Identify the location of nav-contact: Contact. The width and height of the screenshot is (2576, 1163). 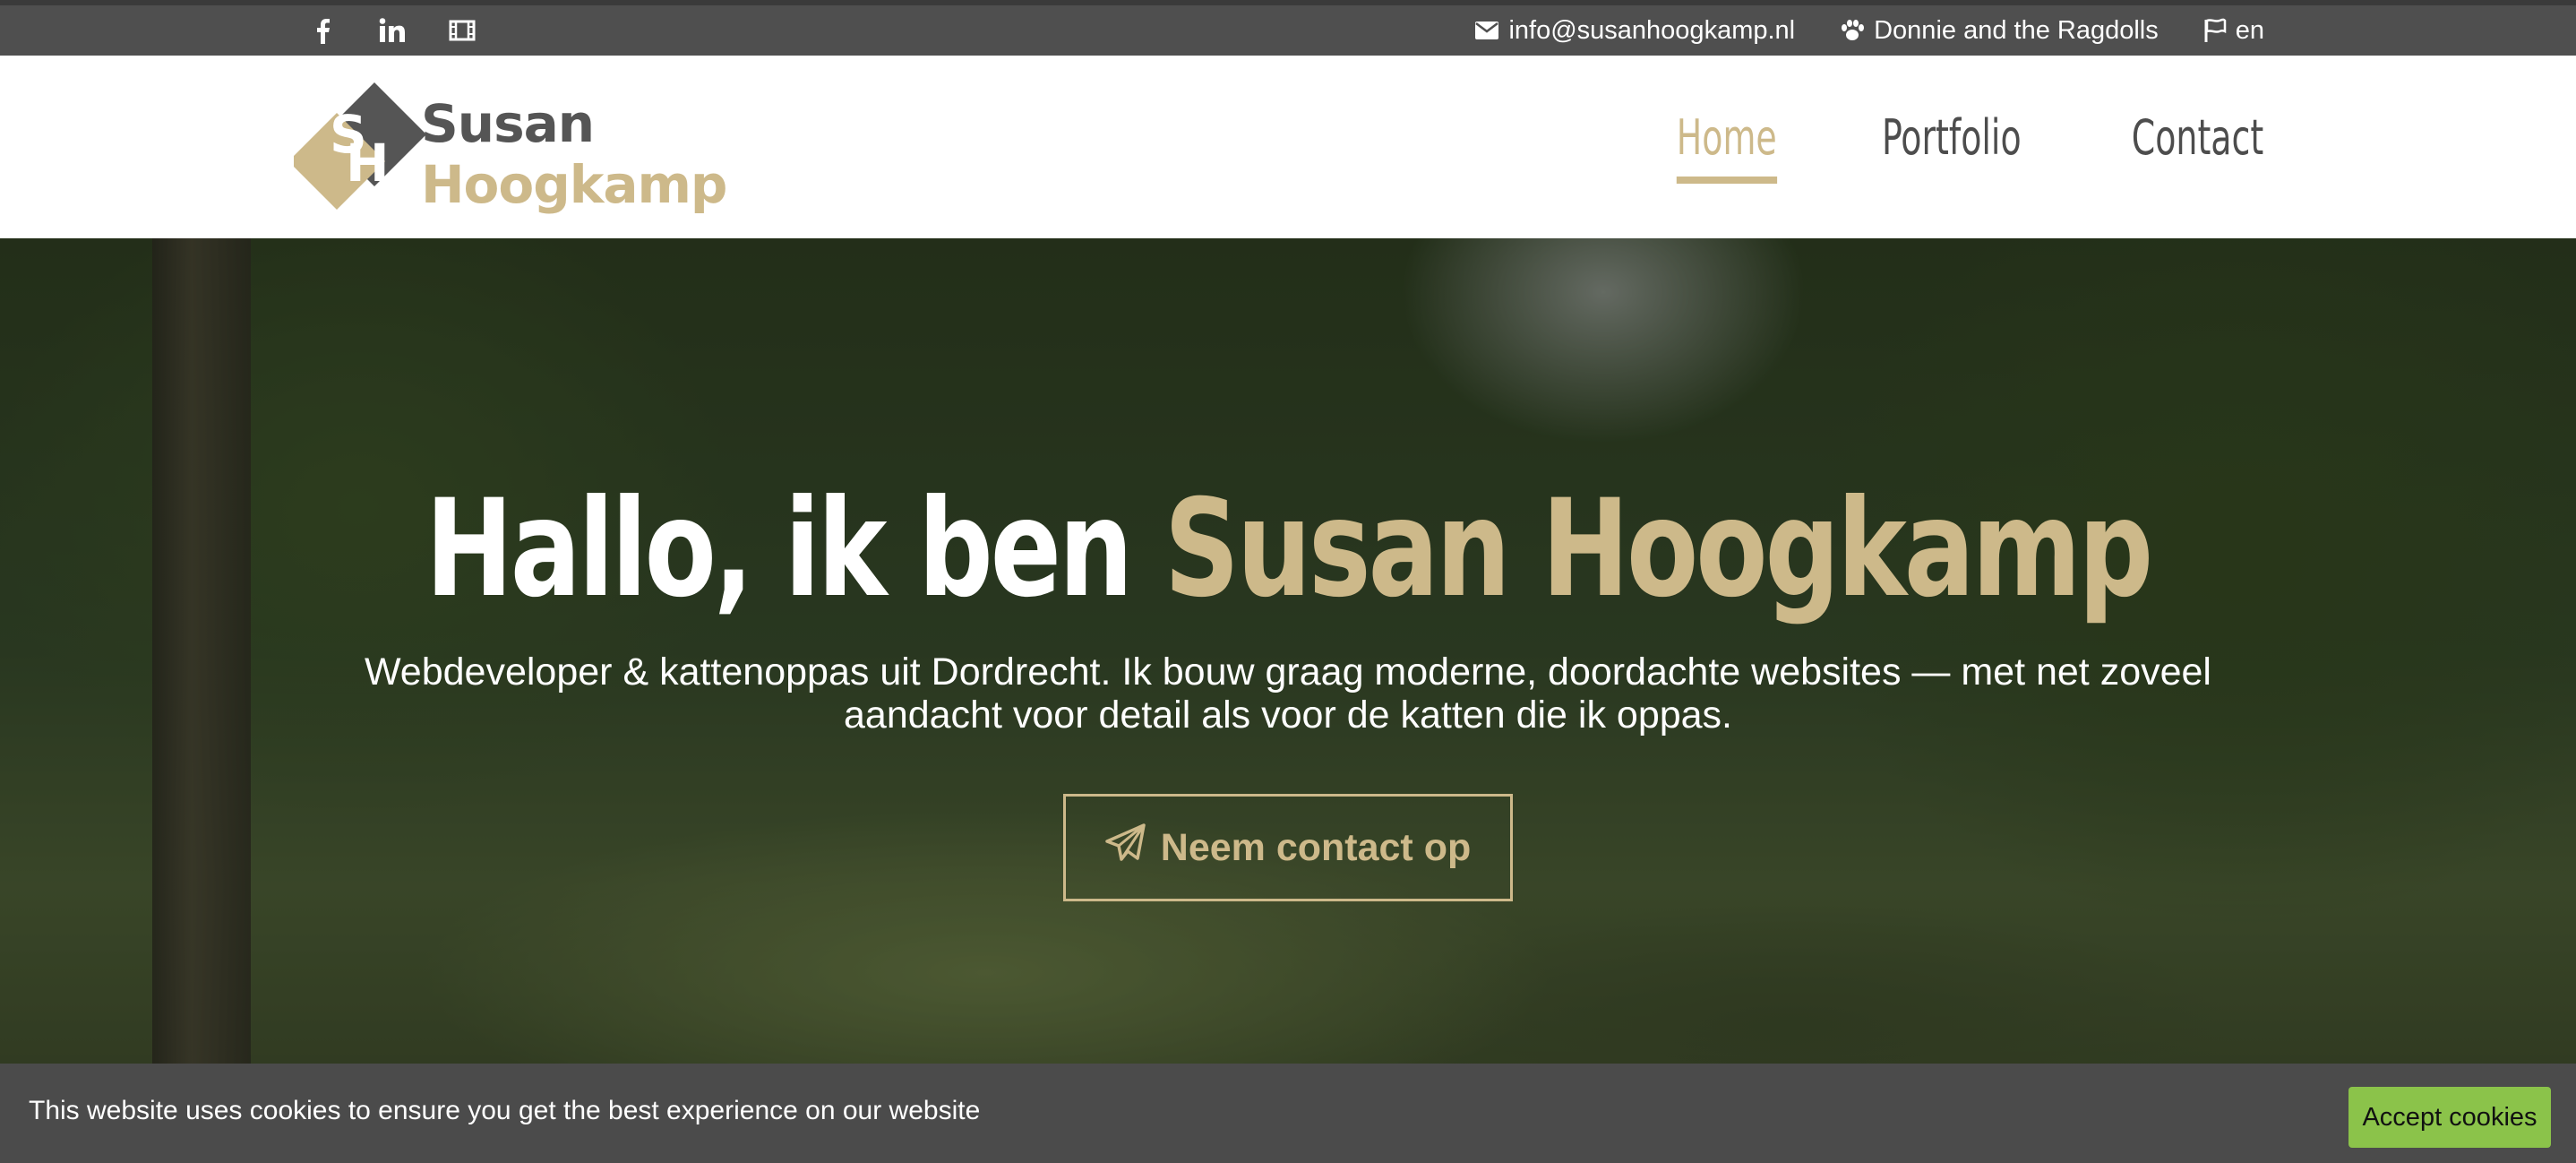
(2197, 146).